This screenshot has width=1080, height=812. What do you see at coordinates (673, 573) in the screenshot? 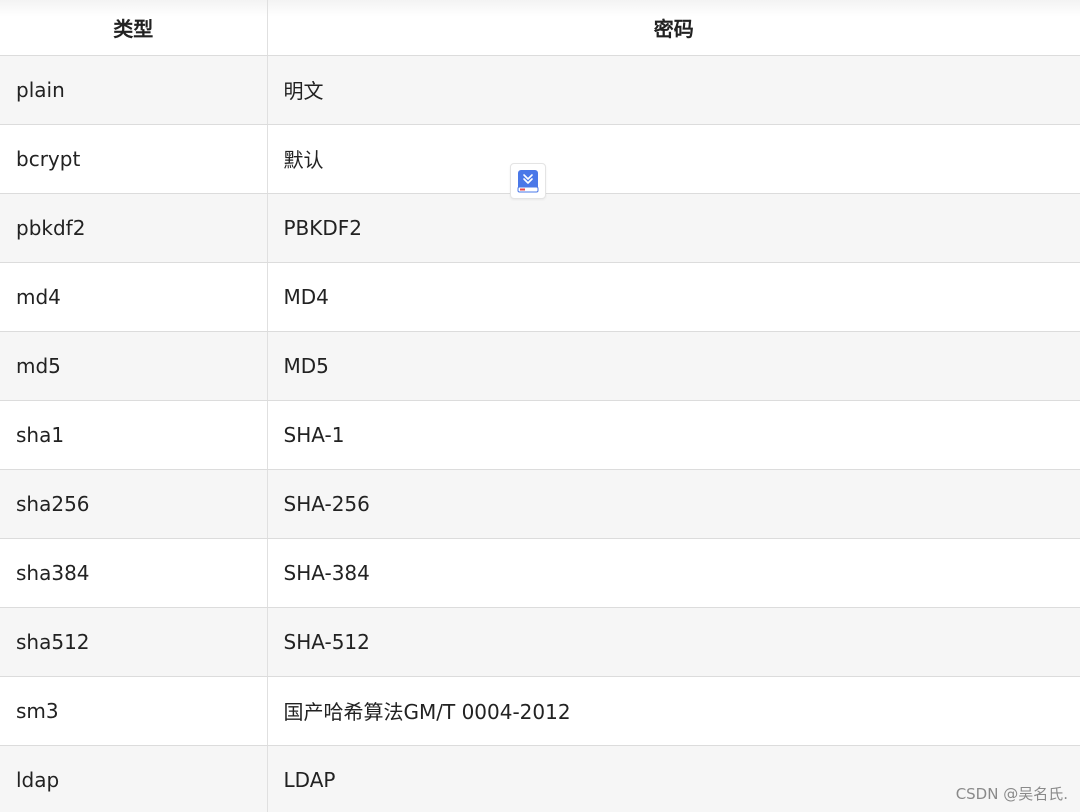
I see `cell-password: SHA-384` at bounding box center [673, 573].